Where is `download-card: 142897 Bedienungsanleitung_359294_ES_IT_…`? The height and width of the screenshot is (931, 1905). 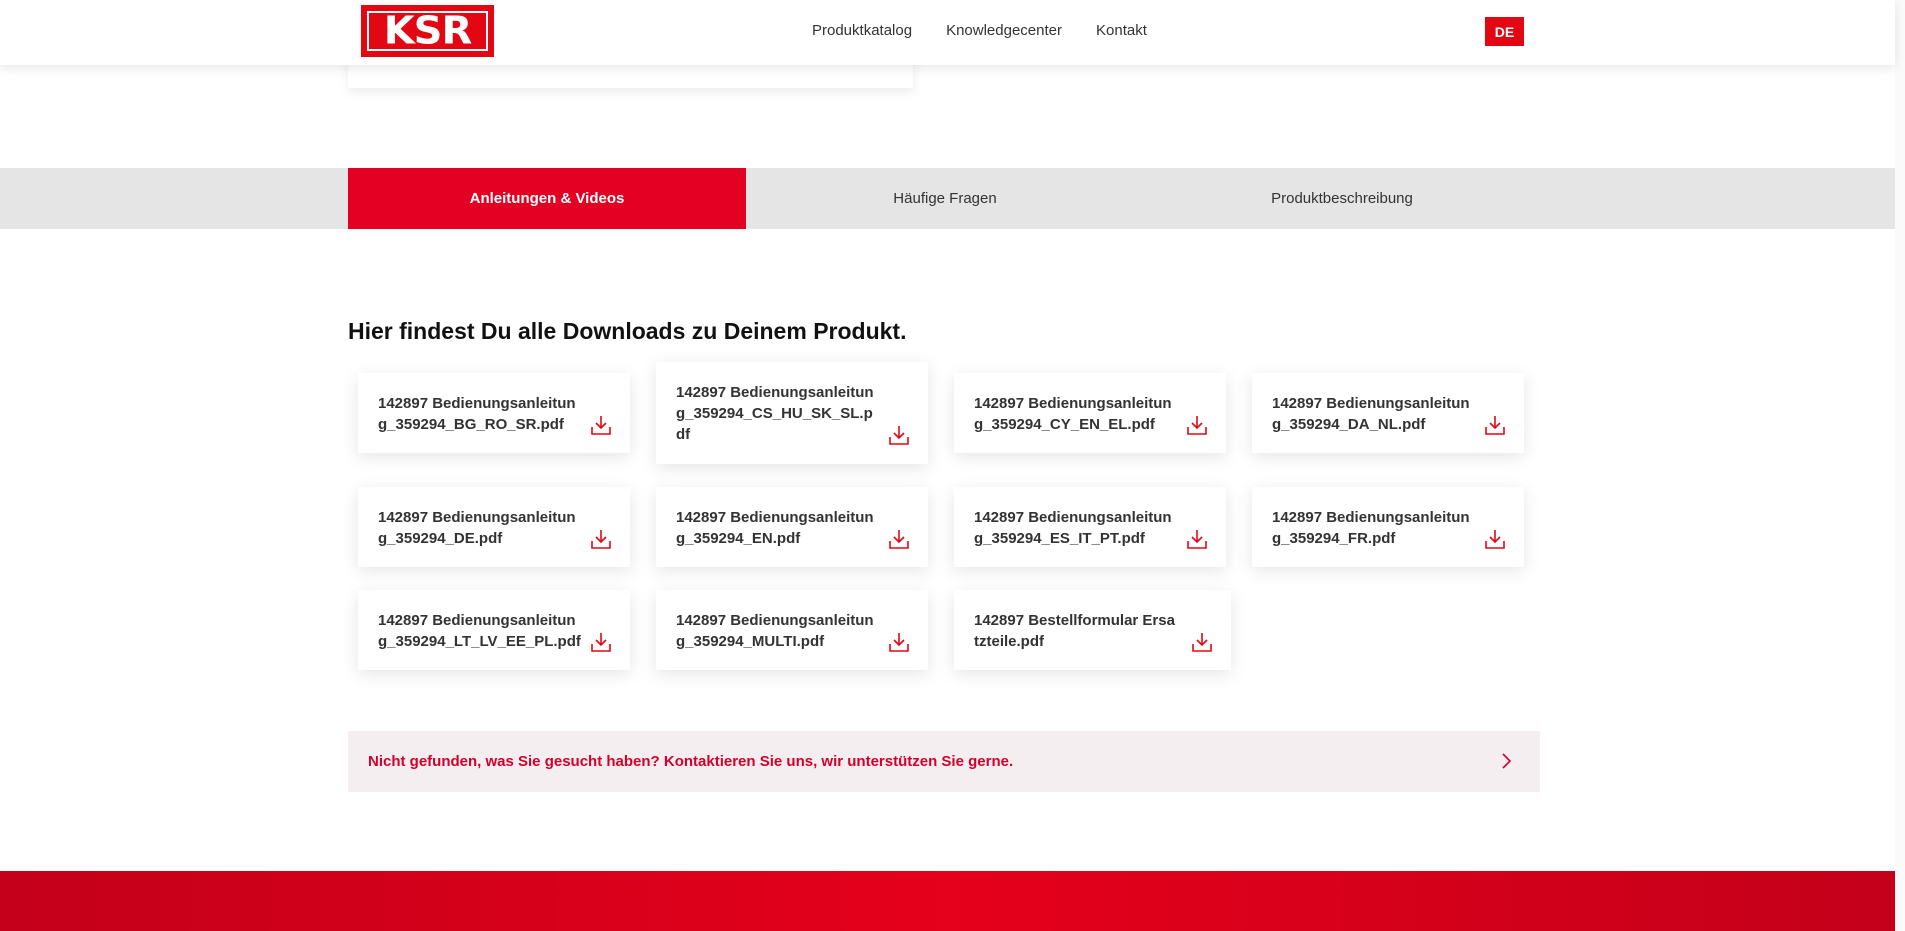 download-card: 142897 Bedienungsanleitung_359294_ES_IT_… is located at coordinates (1090, 527).